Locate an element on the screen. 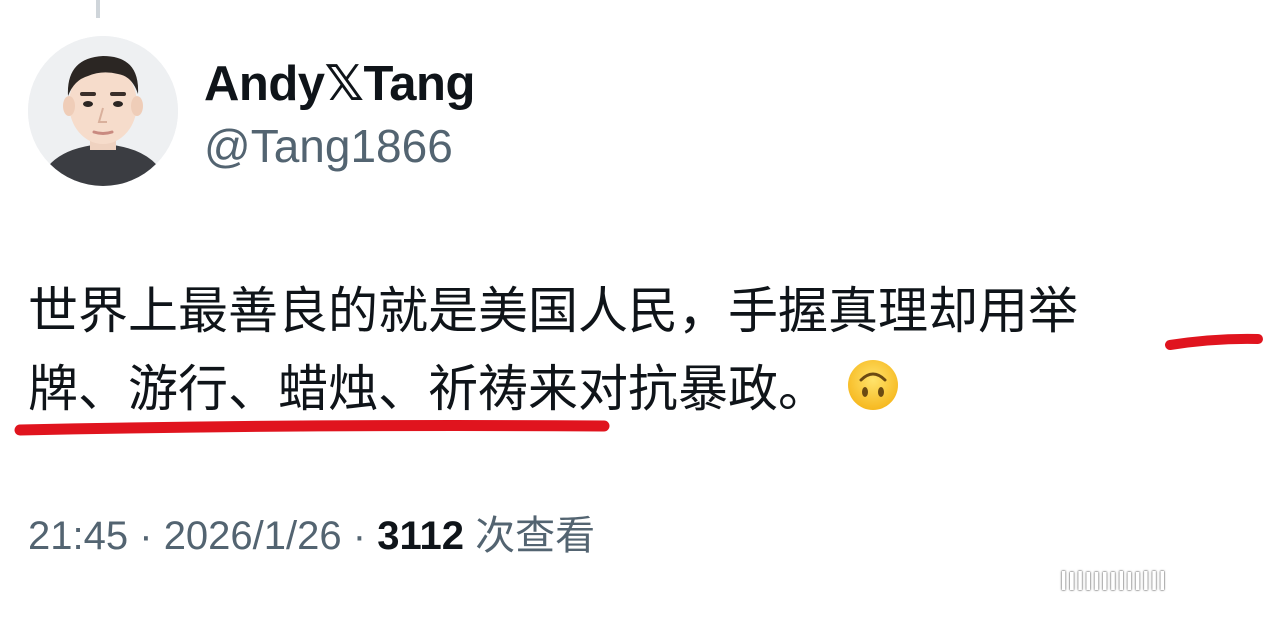 This screenshot has width=1280, height=620. tweet-date: 2026/1/26 is located at coordinates (253, 536).